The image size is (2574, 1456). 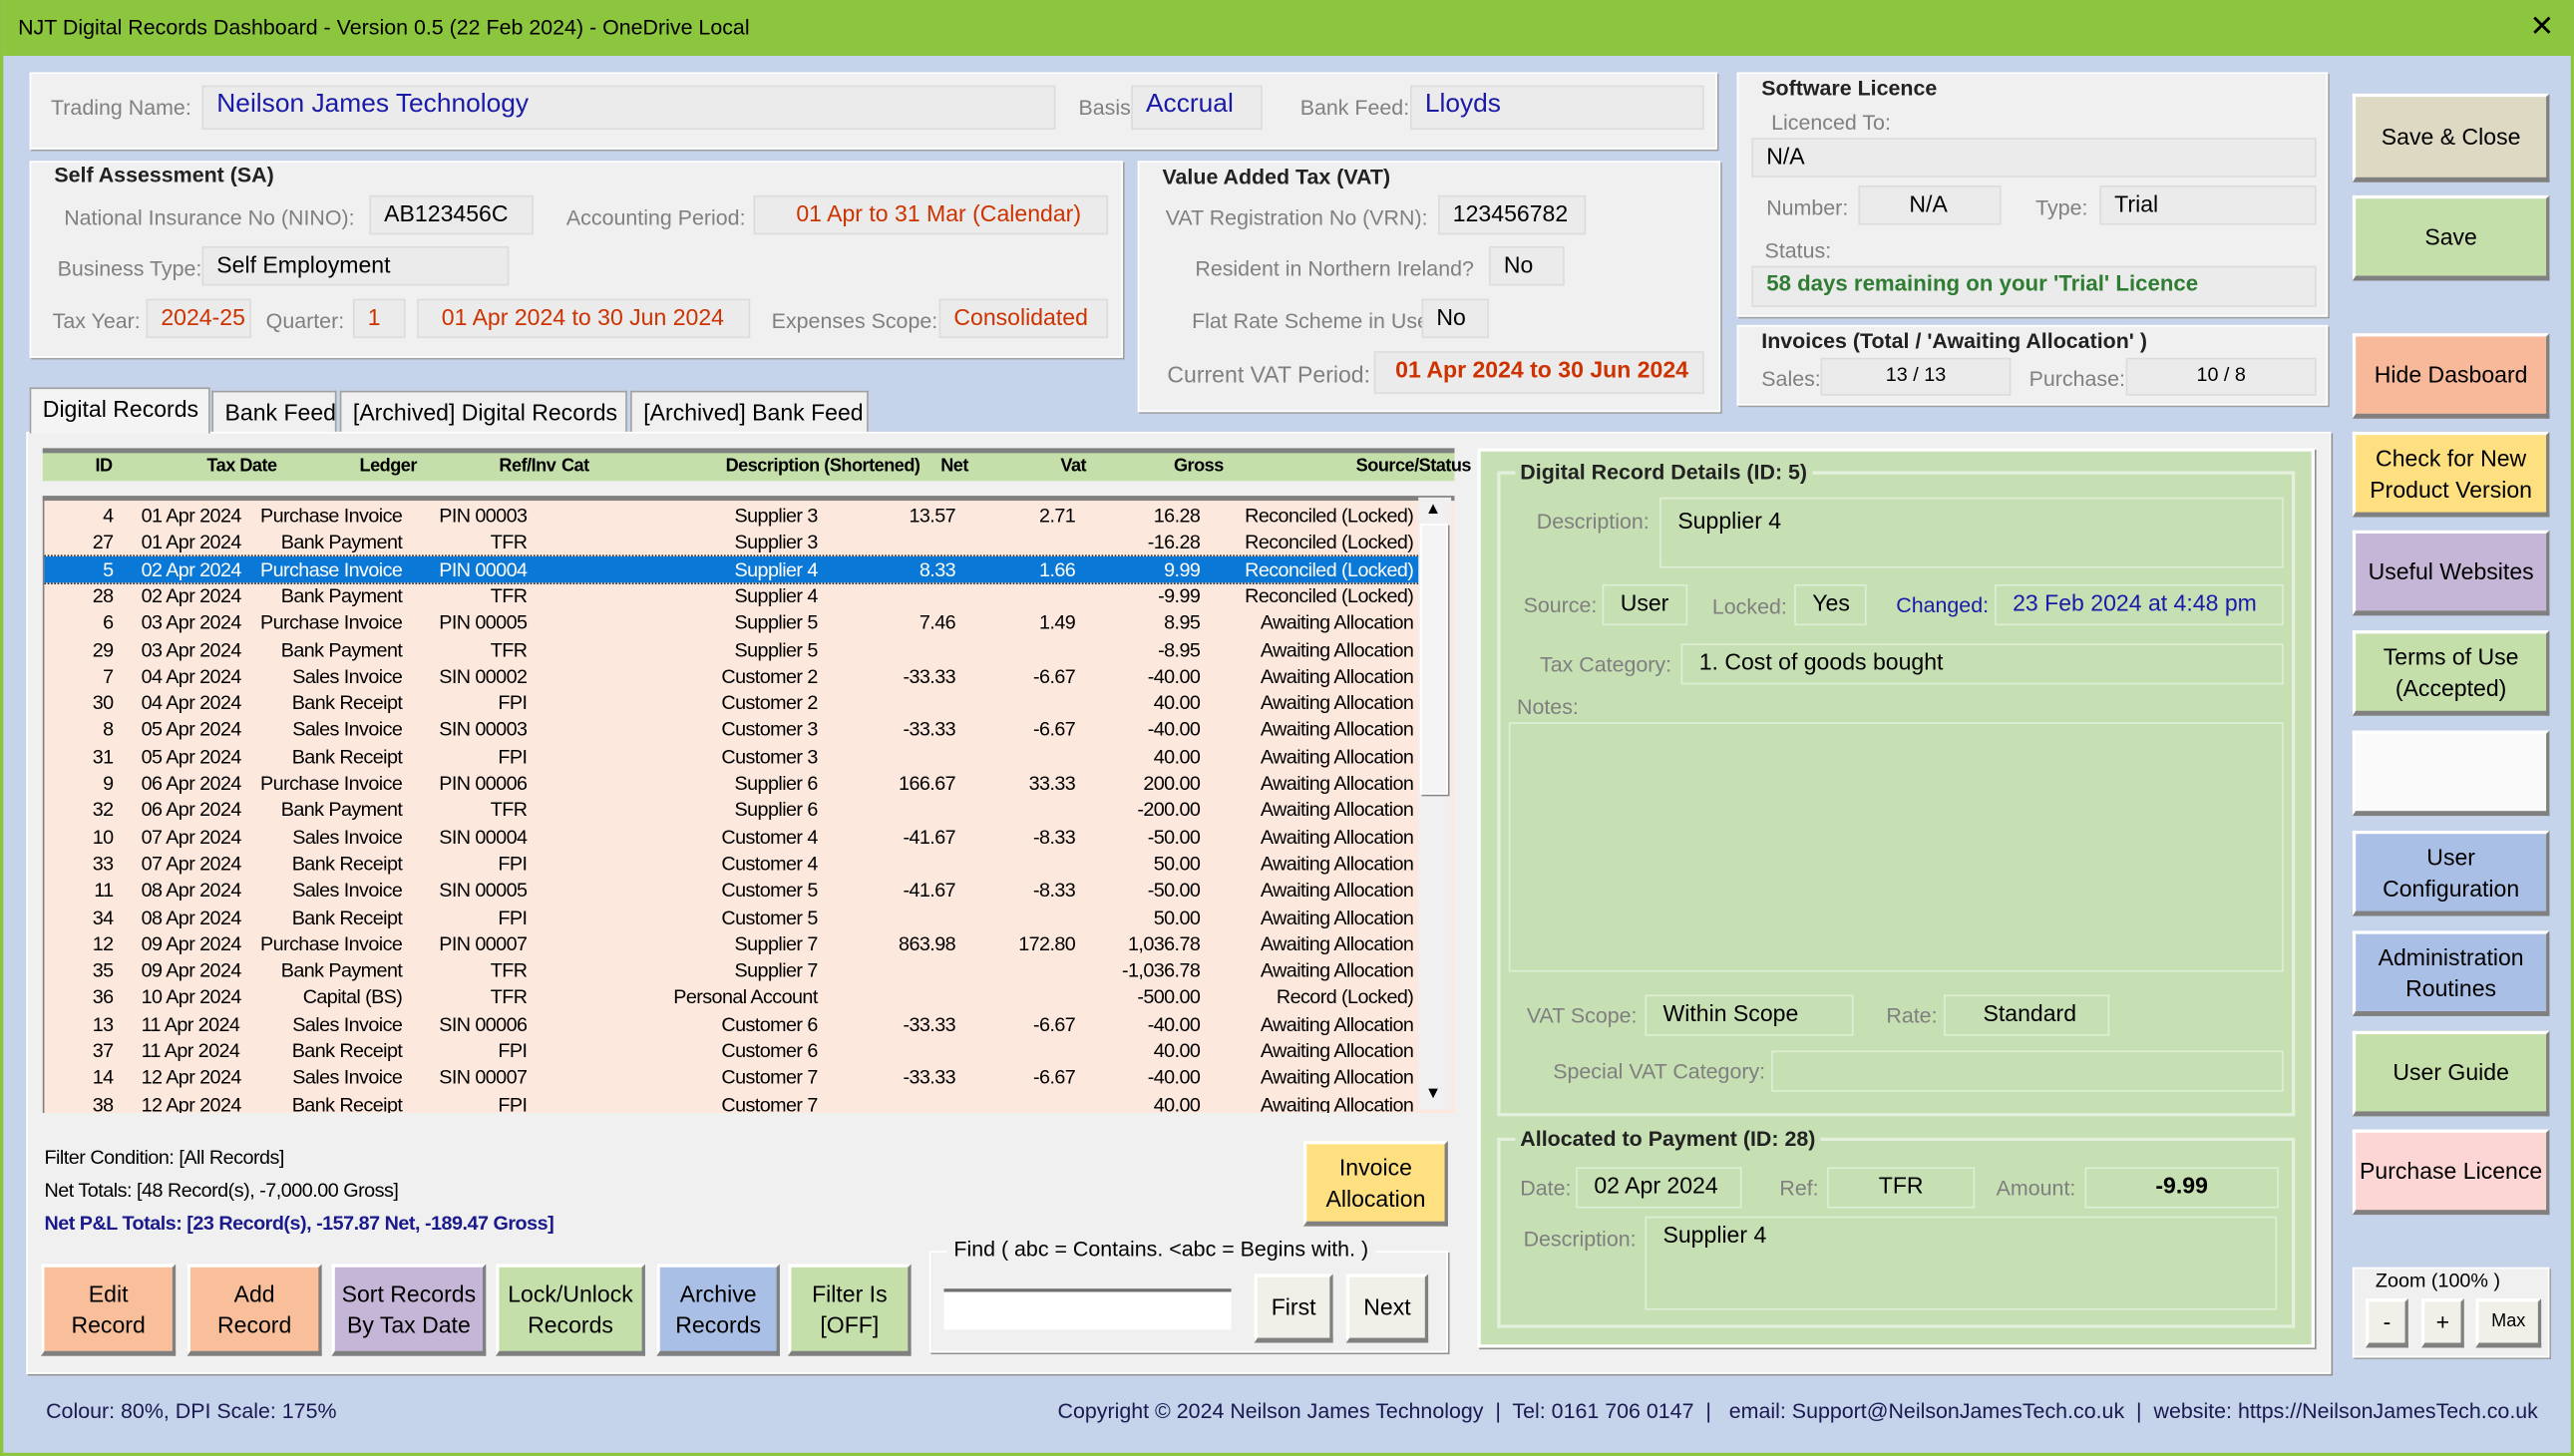 What do you see at coordinates (1293, 1308) in the screenshot?
I see `find-first-button: First` at bounding box center [1293, 1308].